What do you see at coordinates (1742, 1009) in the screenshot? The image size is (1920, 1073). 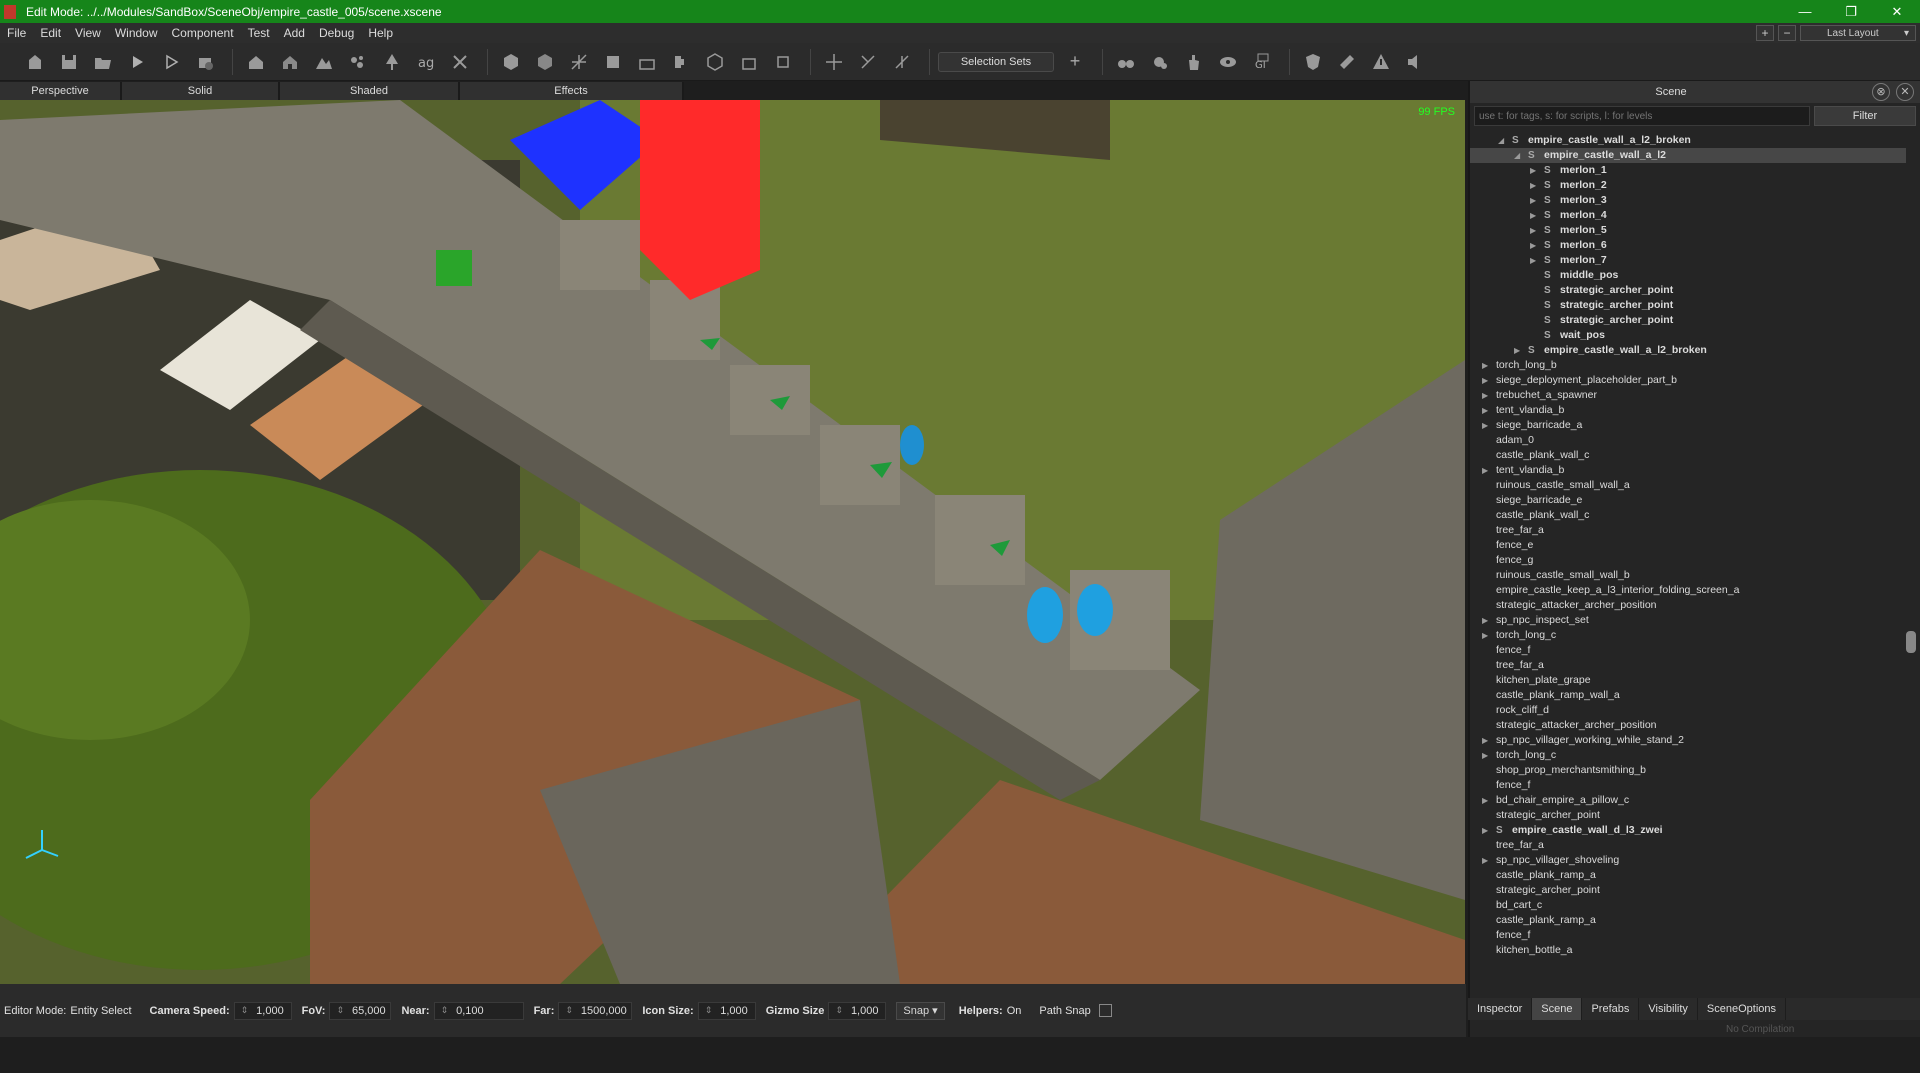 I see `tab-scene-options: SceneOptions` at bounding box center [1742, 1009].